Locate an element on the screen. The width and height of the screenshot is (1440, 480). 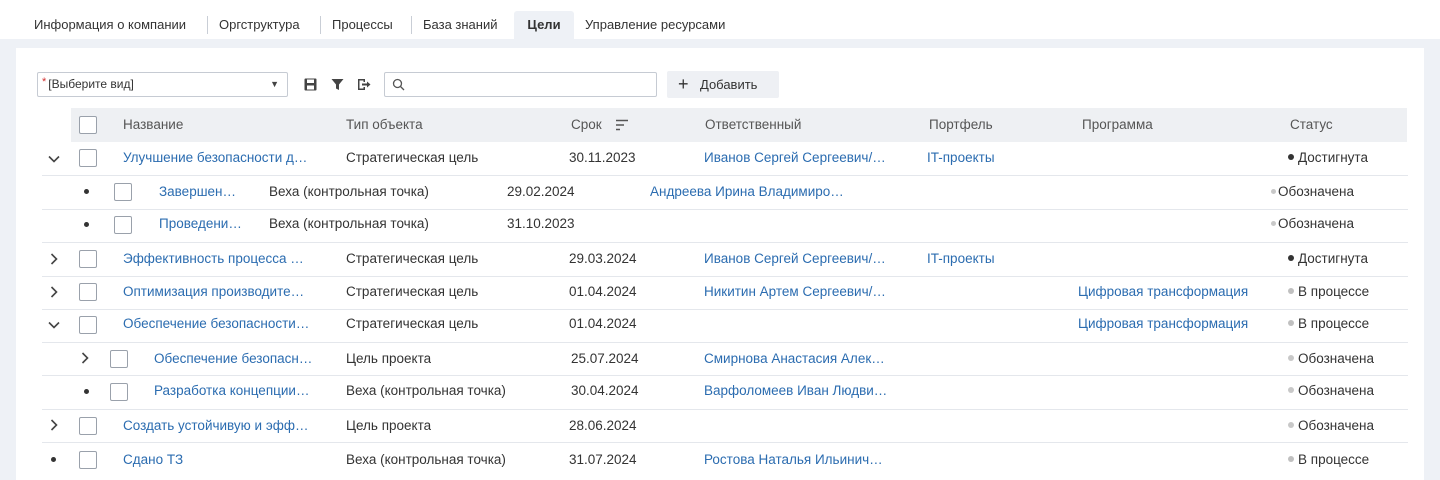
tab-bar-divider is located at coordinates (720, 43).